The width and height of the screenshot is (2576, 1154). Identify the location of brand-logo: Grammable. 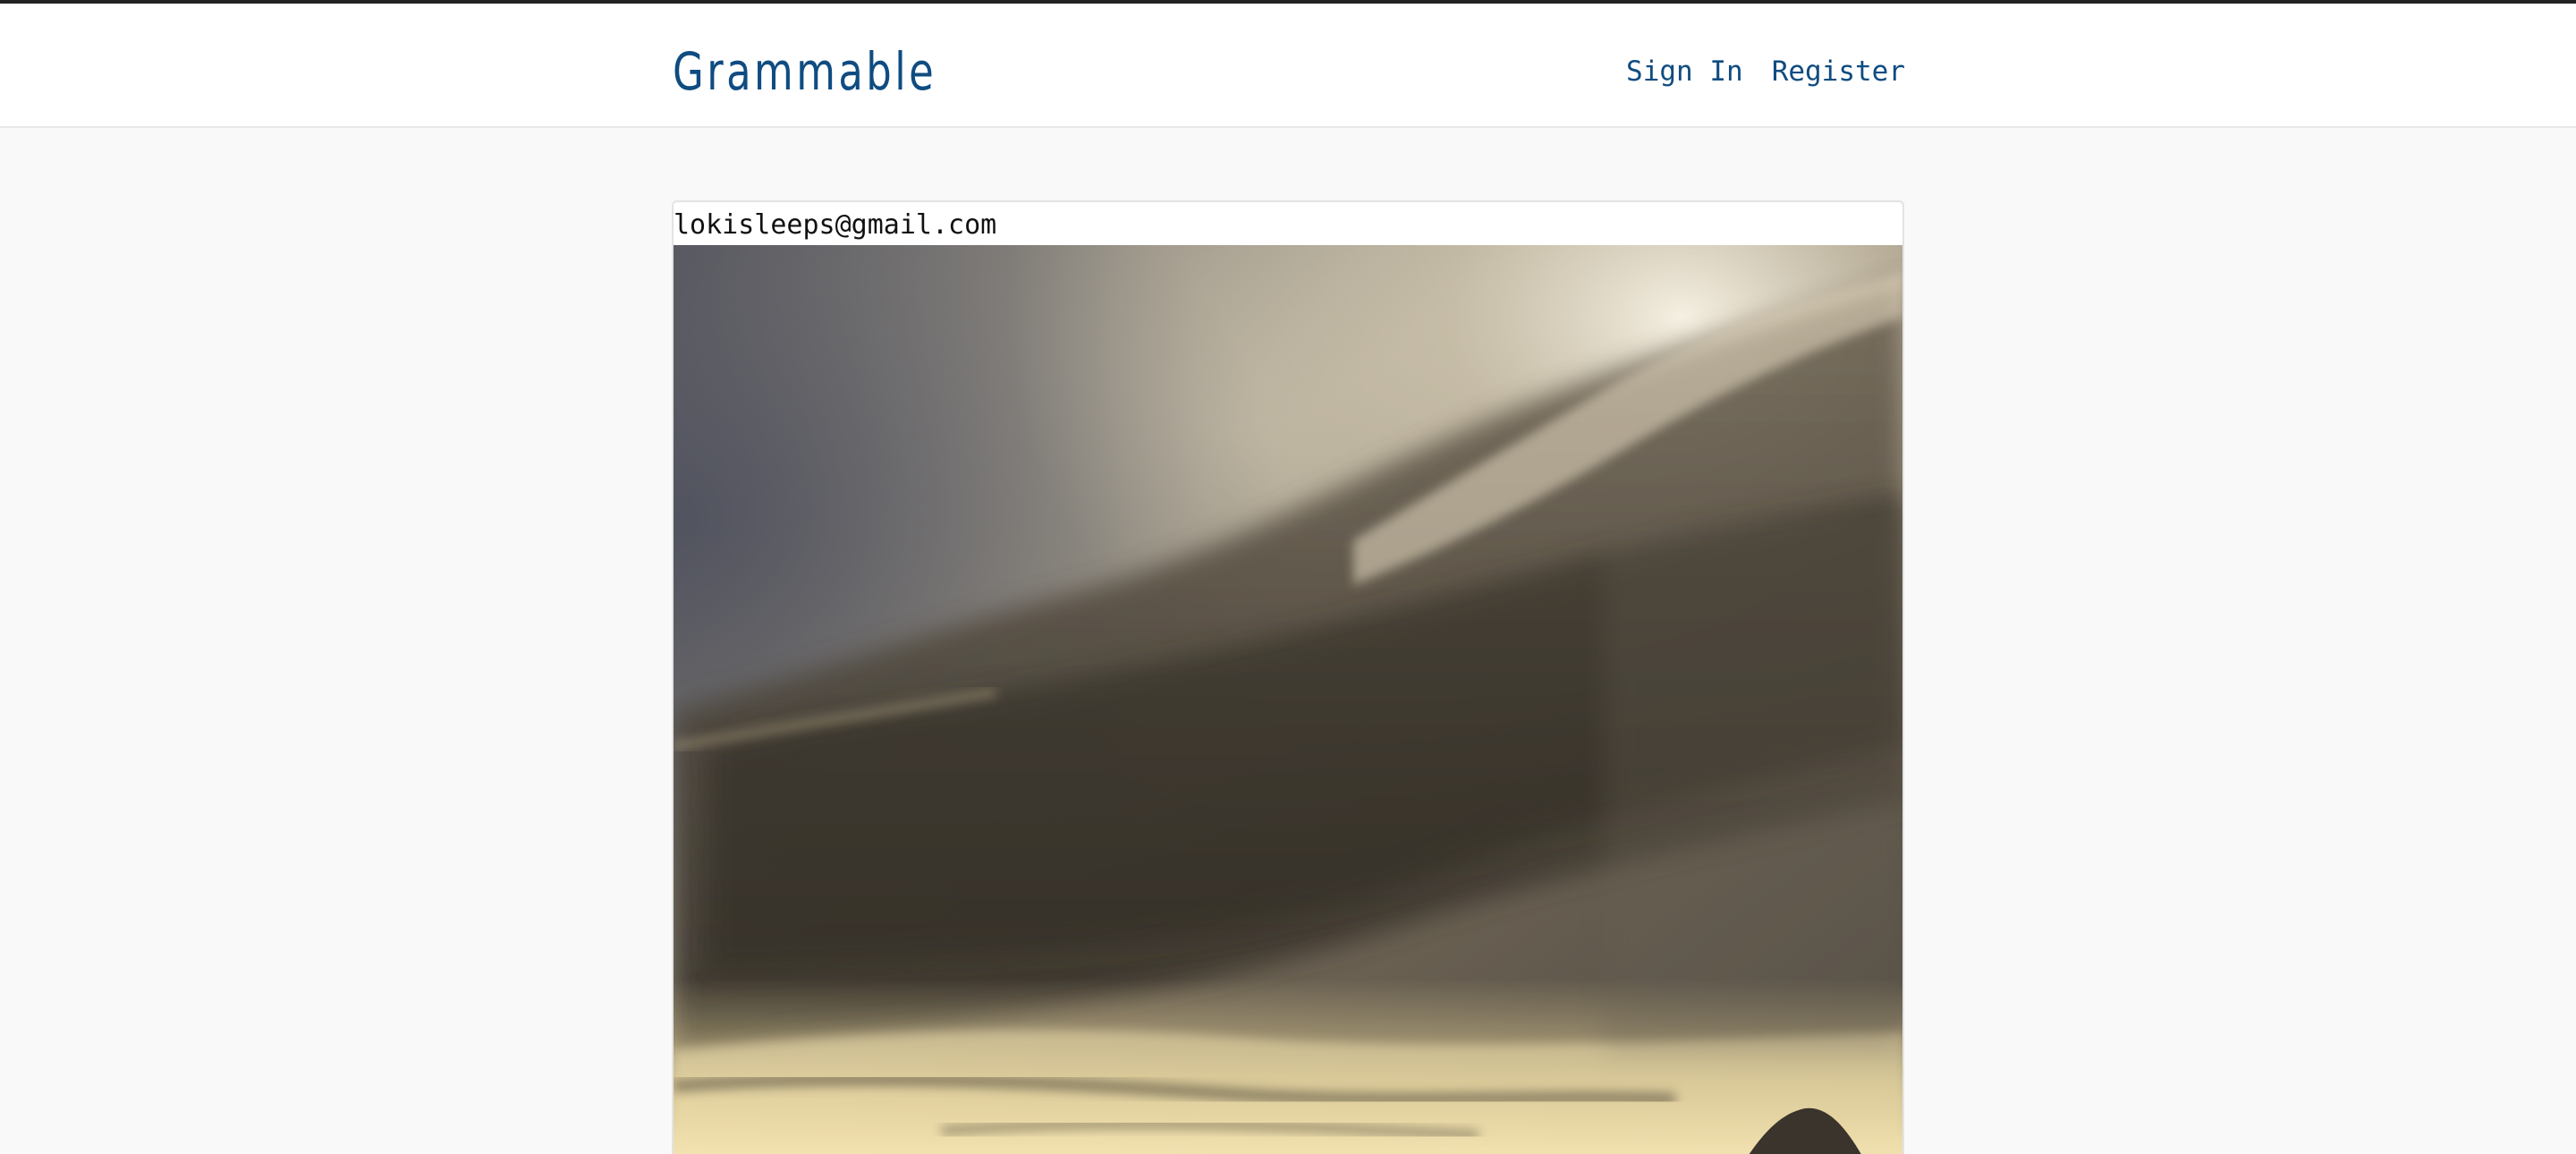
(804, 71).